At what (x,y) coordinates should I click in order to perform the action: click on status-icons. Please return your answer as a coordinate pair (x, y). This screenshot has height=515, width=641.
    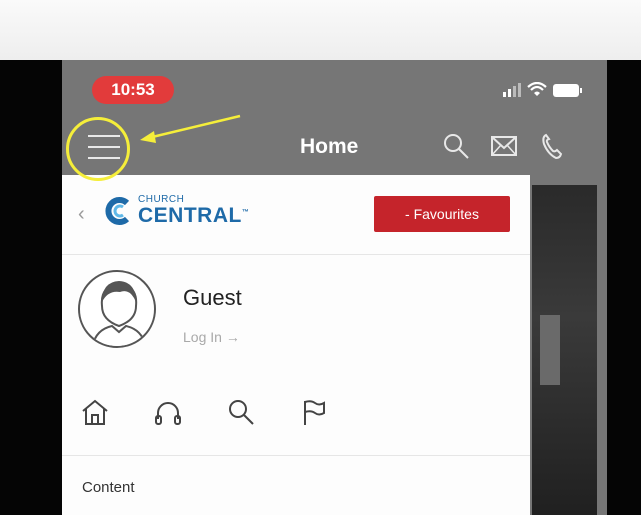
    Looking at the image, I should click on (542, 90).